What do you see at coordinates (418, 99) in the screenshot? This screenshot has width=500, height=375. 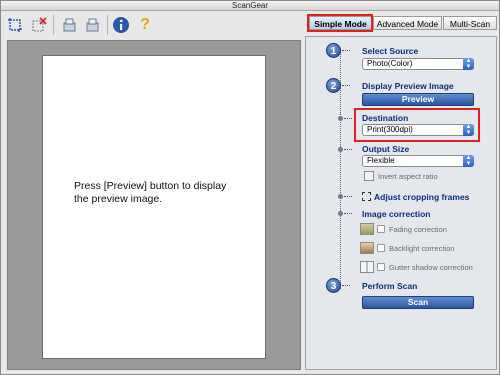 I see `preview-button: Preview` at bounding box center [418, 99].